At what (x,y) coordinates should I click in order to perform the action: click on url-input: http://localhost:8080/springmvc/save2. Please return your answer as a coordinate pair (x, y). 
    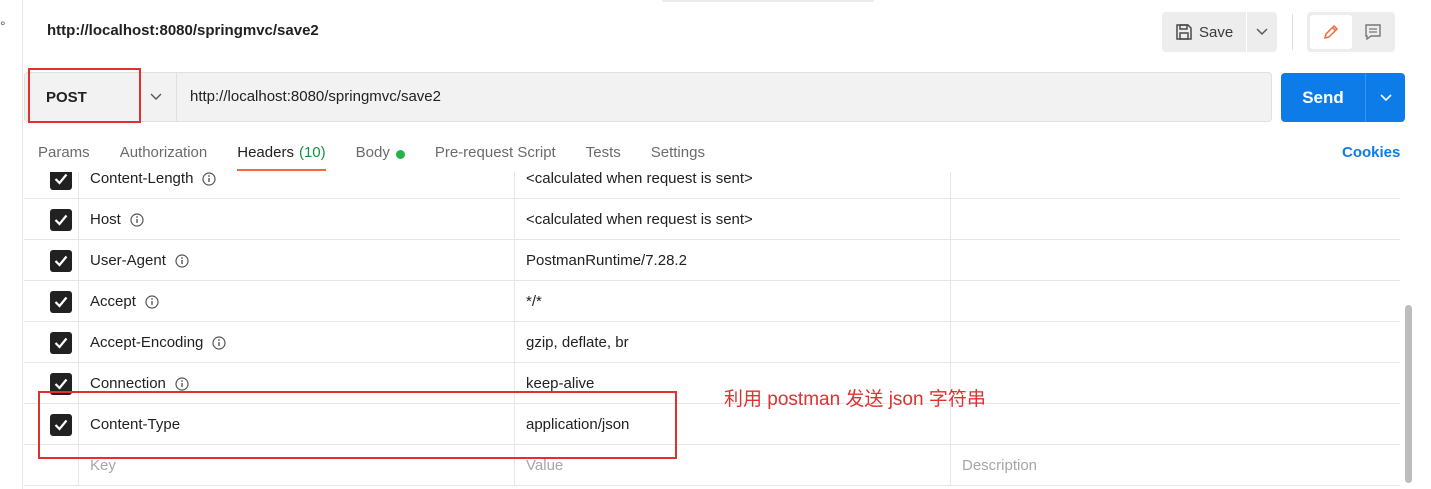
    Looking at the image, I should click on (315, 96).